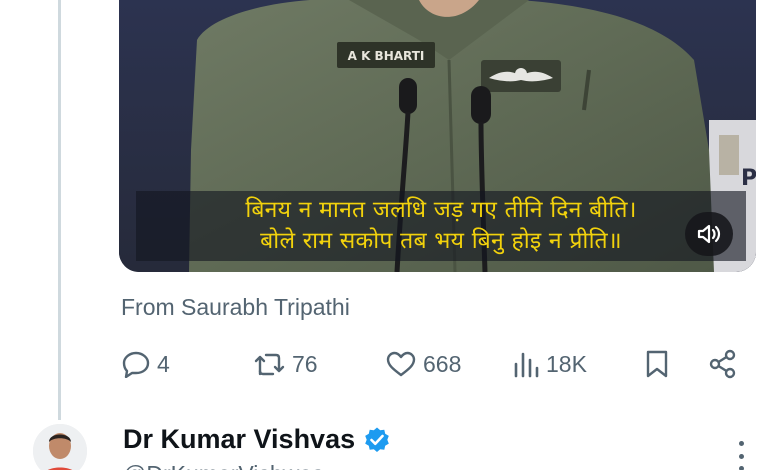  Describe the element at coordinates (401, 364) in the screenshot. I see `like-icon` at that location.